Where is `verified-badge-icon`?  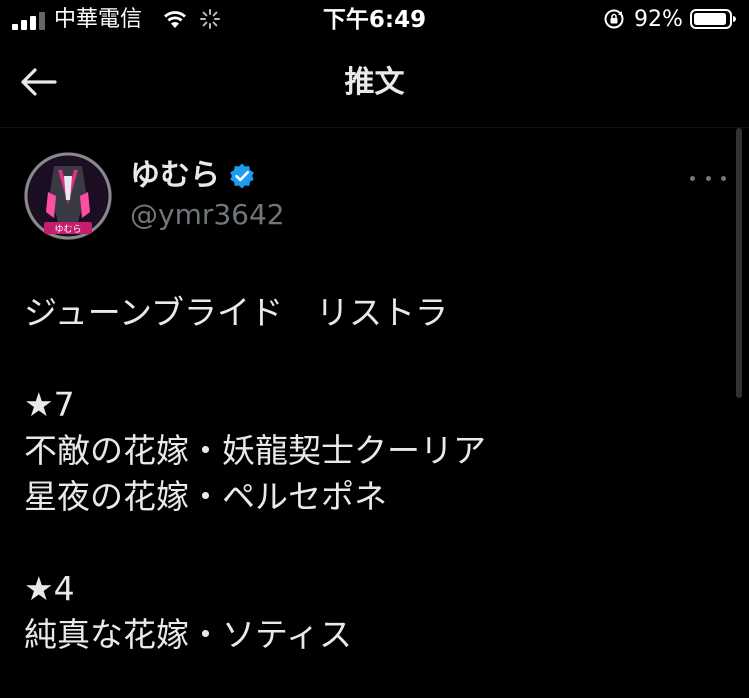 verified-badge-icon is located at coordinates (242, 176).